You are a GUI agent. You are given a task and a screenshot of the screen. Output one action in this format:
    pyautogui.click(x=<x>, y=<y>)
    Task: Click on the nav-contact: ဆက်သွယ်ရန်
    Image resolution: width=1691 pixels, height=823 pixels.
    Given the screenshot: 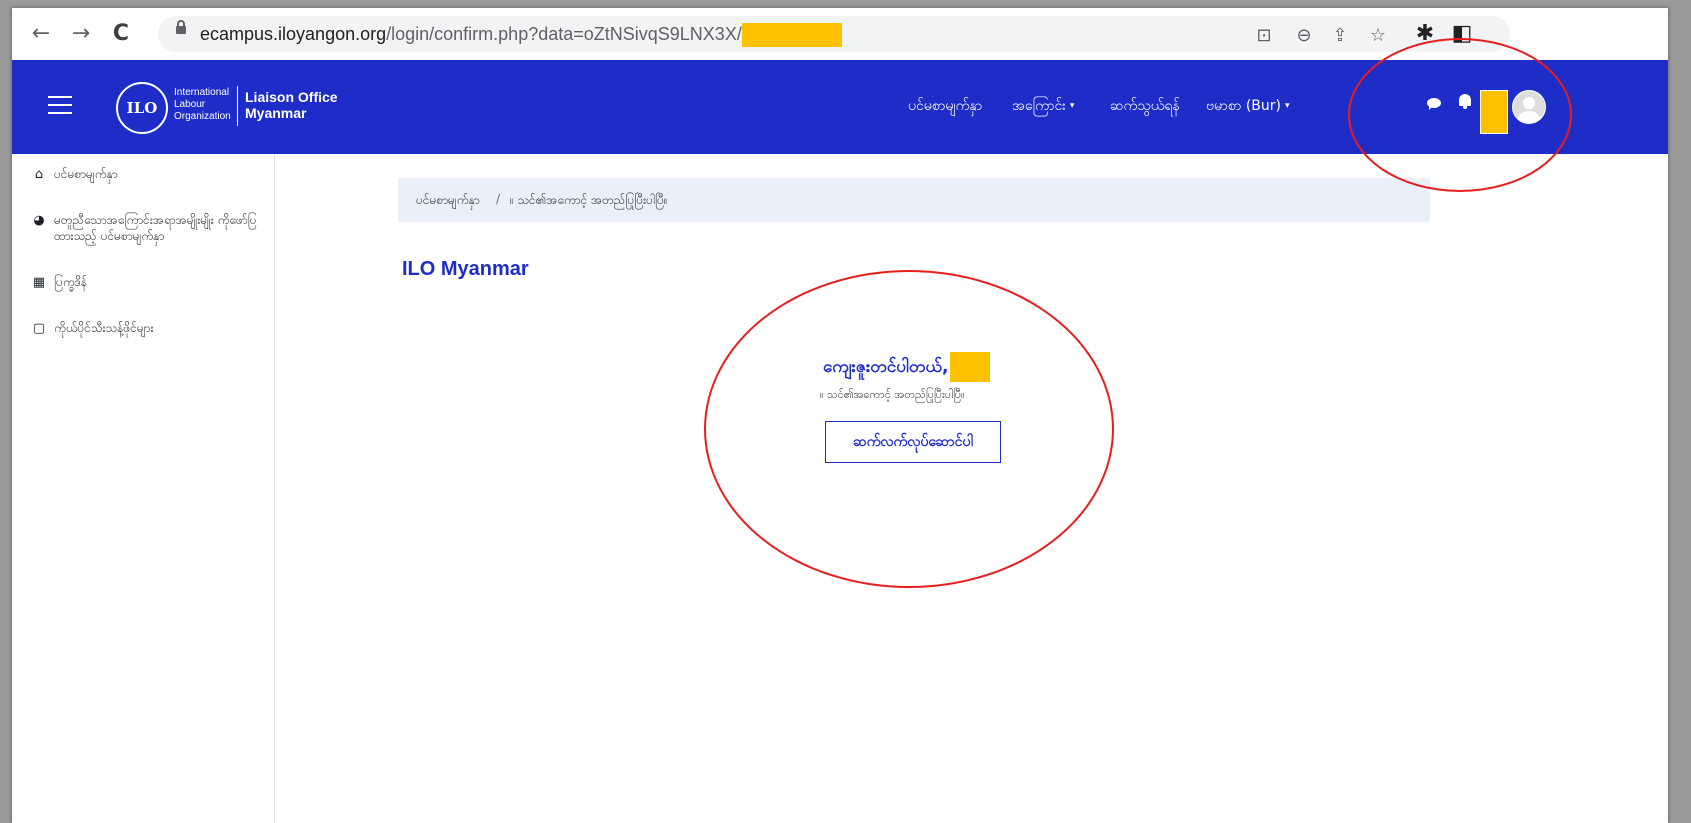 What is the action you would take?
    pyautogui.click(x=1145, y=106)
    